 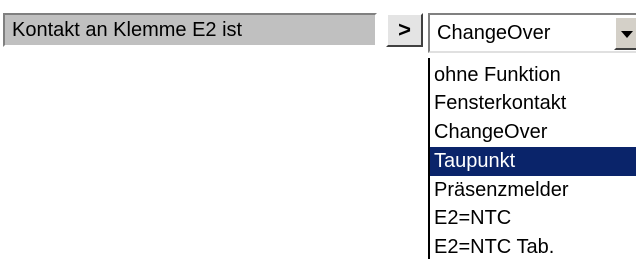 I want to click on dropdown-option: ChangeOver, so click(x=533, y=132).